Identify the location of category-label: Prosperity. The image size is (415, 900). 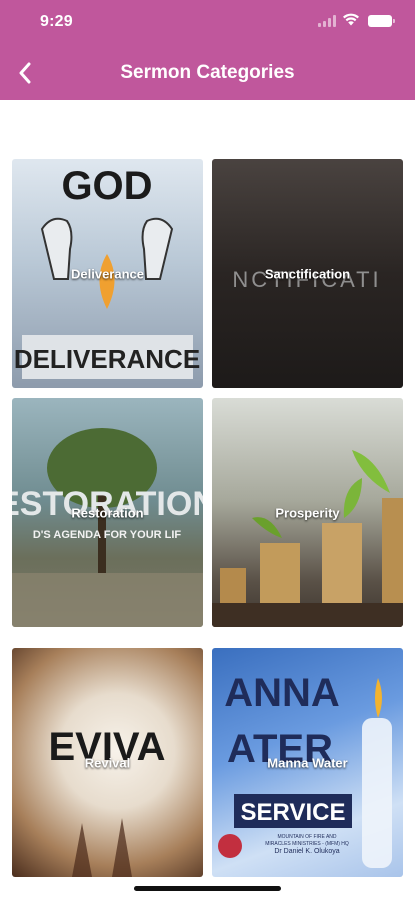
(307, 512).